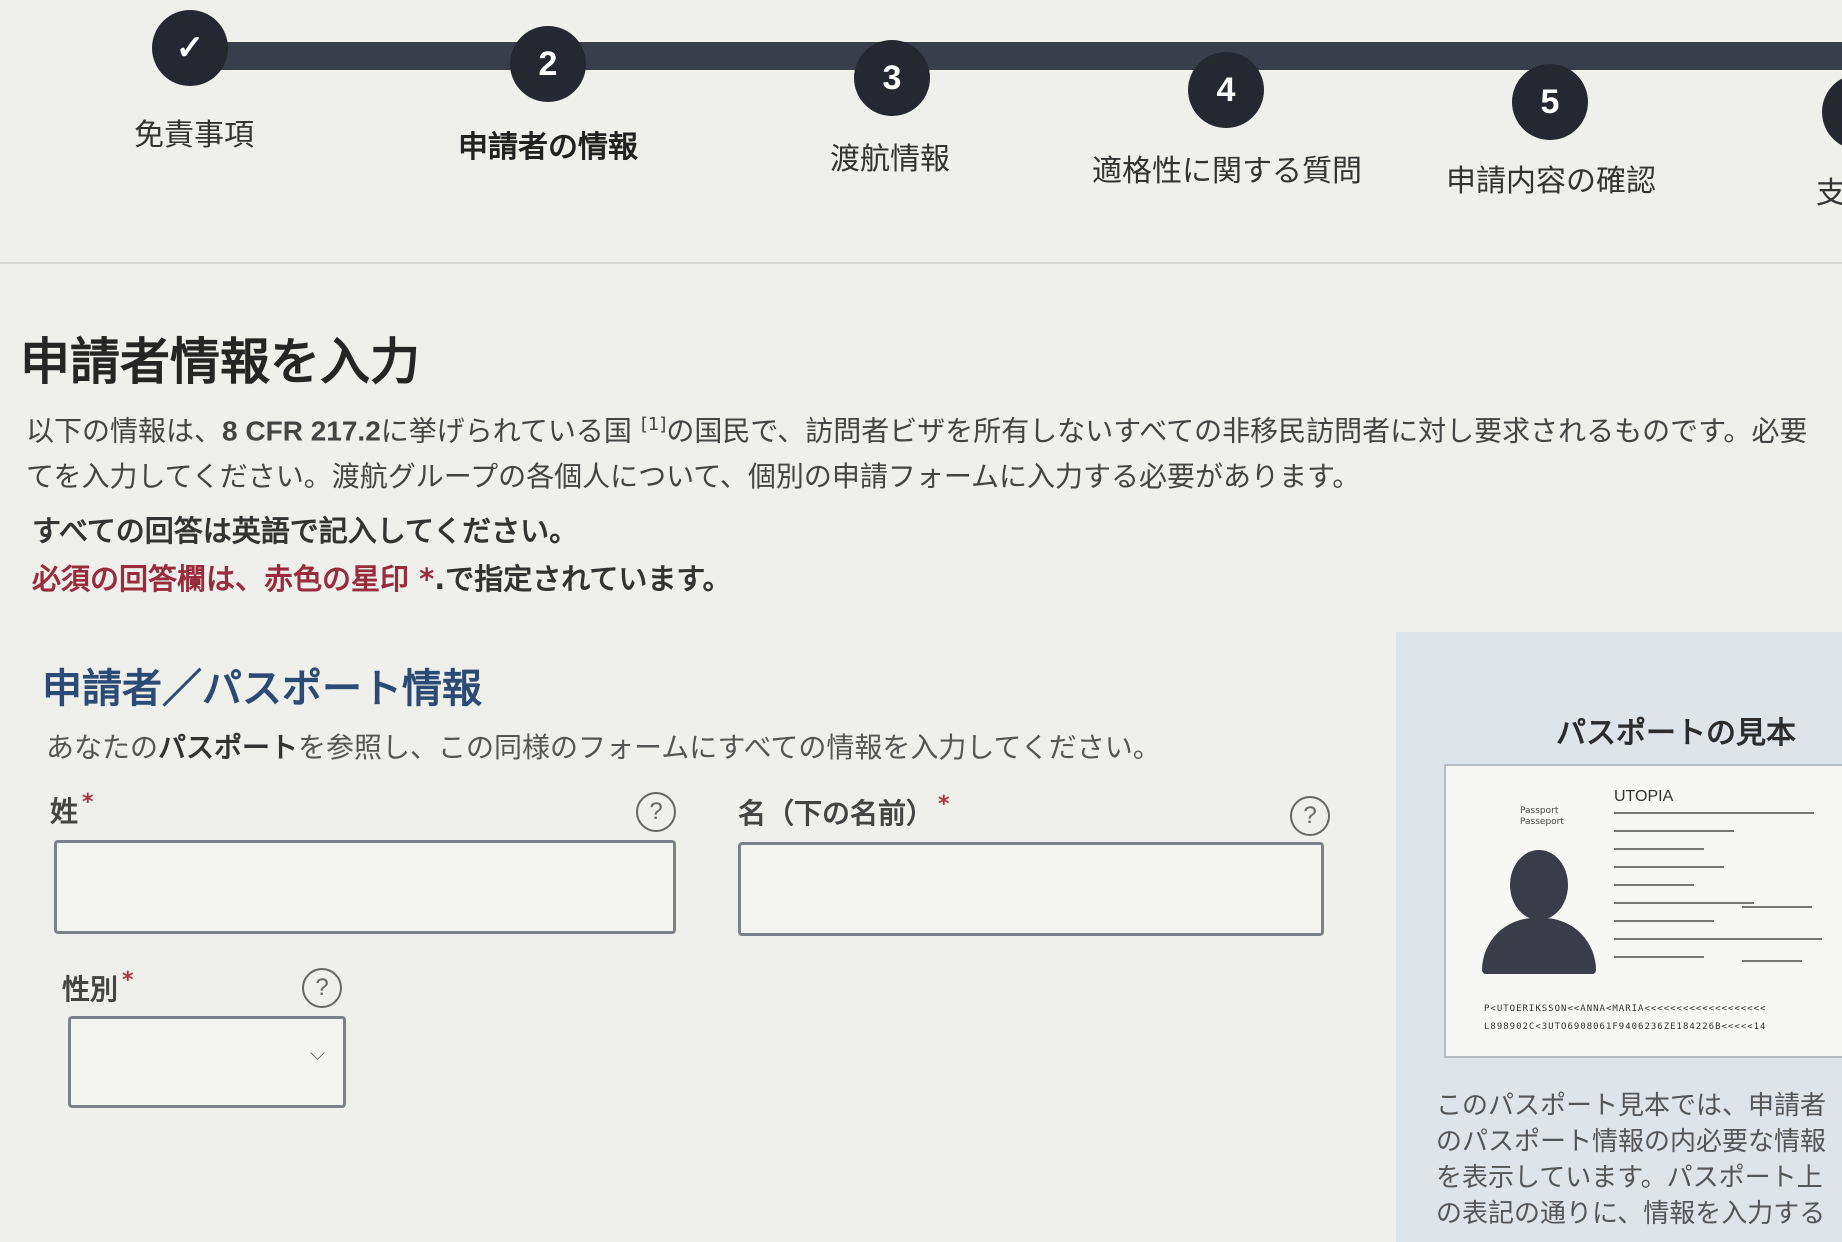 The height and width of the screenshot is (1242, 1842). What do you see at coordinates (124, 431) in the screenshot?
I see `intro-pre: 以下の情報は、` at bounding box center [124, 431].